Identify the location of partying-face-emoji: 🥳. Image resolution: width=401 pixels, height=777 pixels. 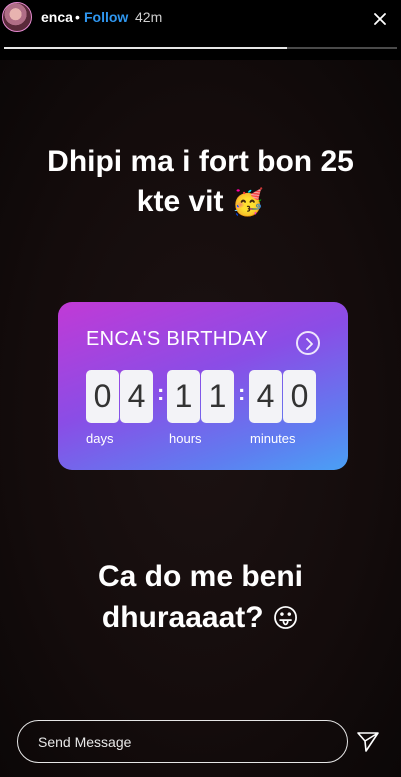
(248, 203).